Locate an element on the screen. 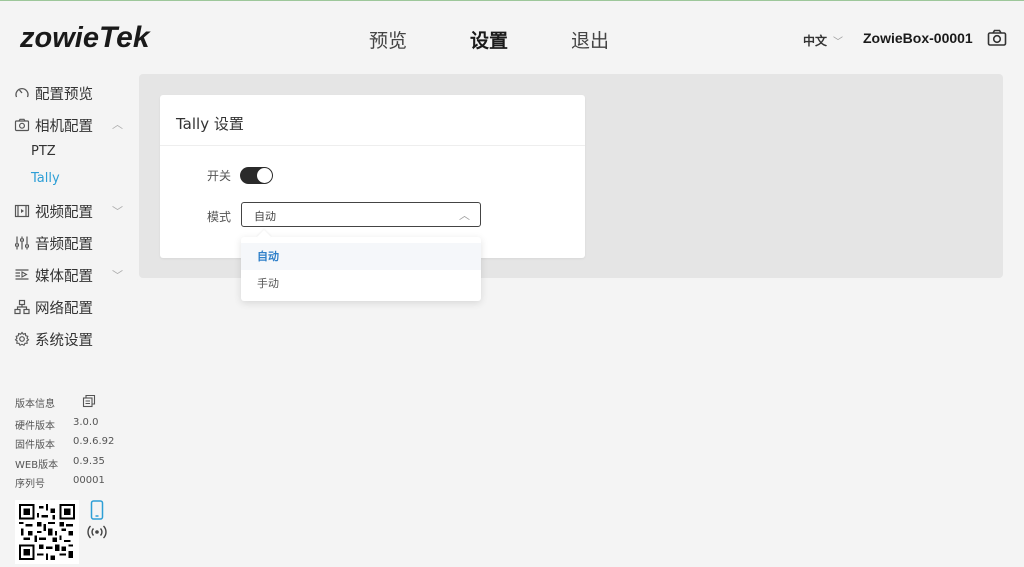 The image size is (1024, 567). sidebar-item-media-config: 媒体配置 is located at coordinates (53, 275).